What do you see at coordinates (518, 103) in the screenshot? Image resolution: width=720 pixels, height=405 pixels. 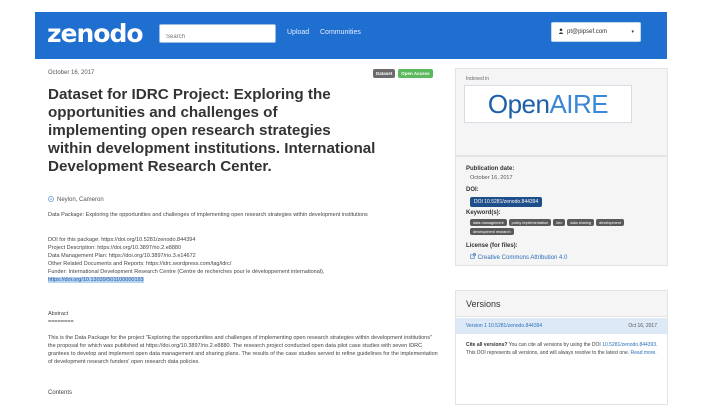 I see `openaire-logo-open: Open` at bounding box center [518, 103].